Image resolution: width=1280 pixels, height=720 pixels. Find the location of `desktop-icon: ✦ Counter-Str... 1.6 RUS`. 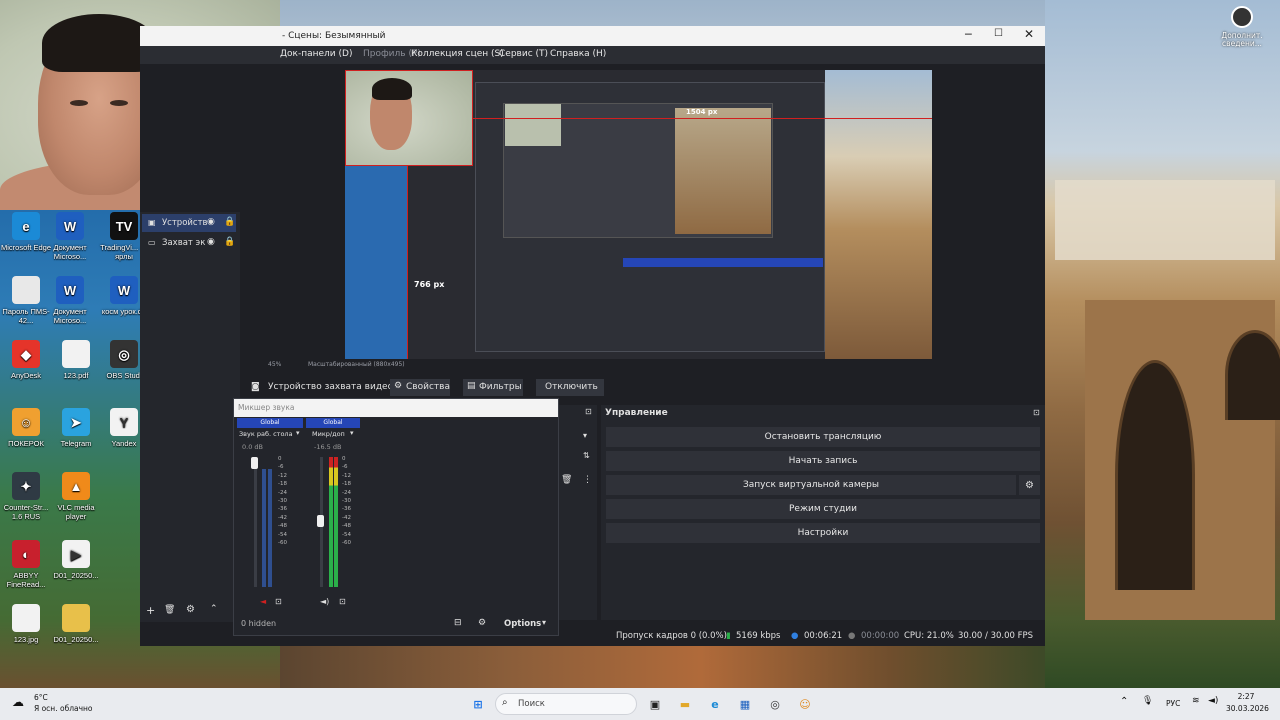

desktop-icon: ✦ Counter-Str... 1.6 RUS is located at coordinates (26, 496).